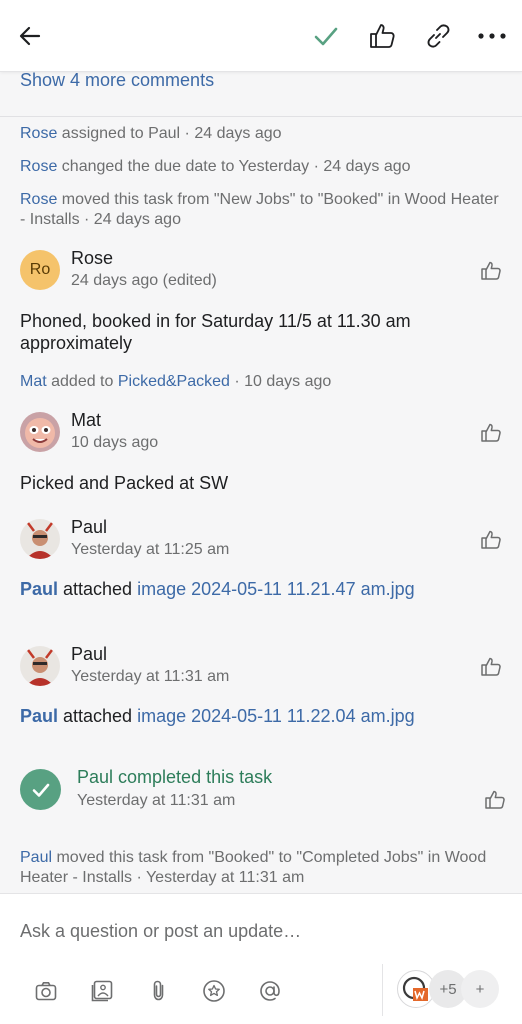 This screenshot has height=1024, width=522. I want to click on activity-item: Mat added to Picked&Packed · 10 days ago, so click(261, 382).